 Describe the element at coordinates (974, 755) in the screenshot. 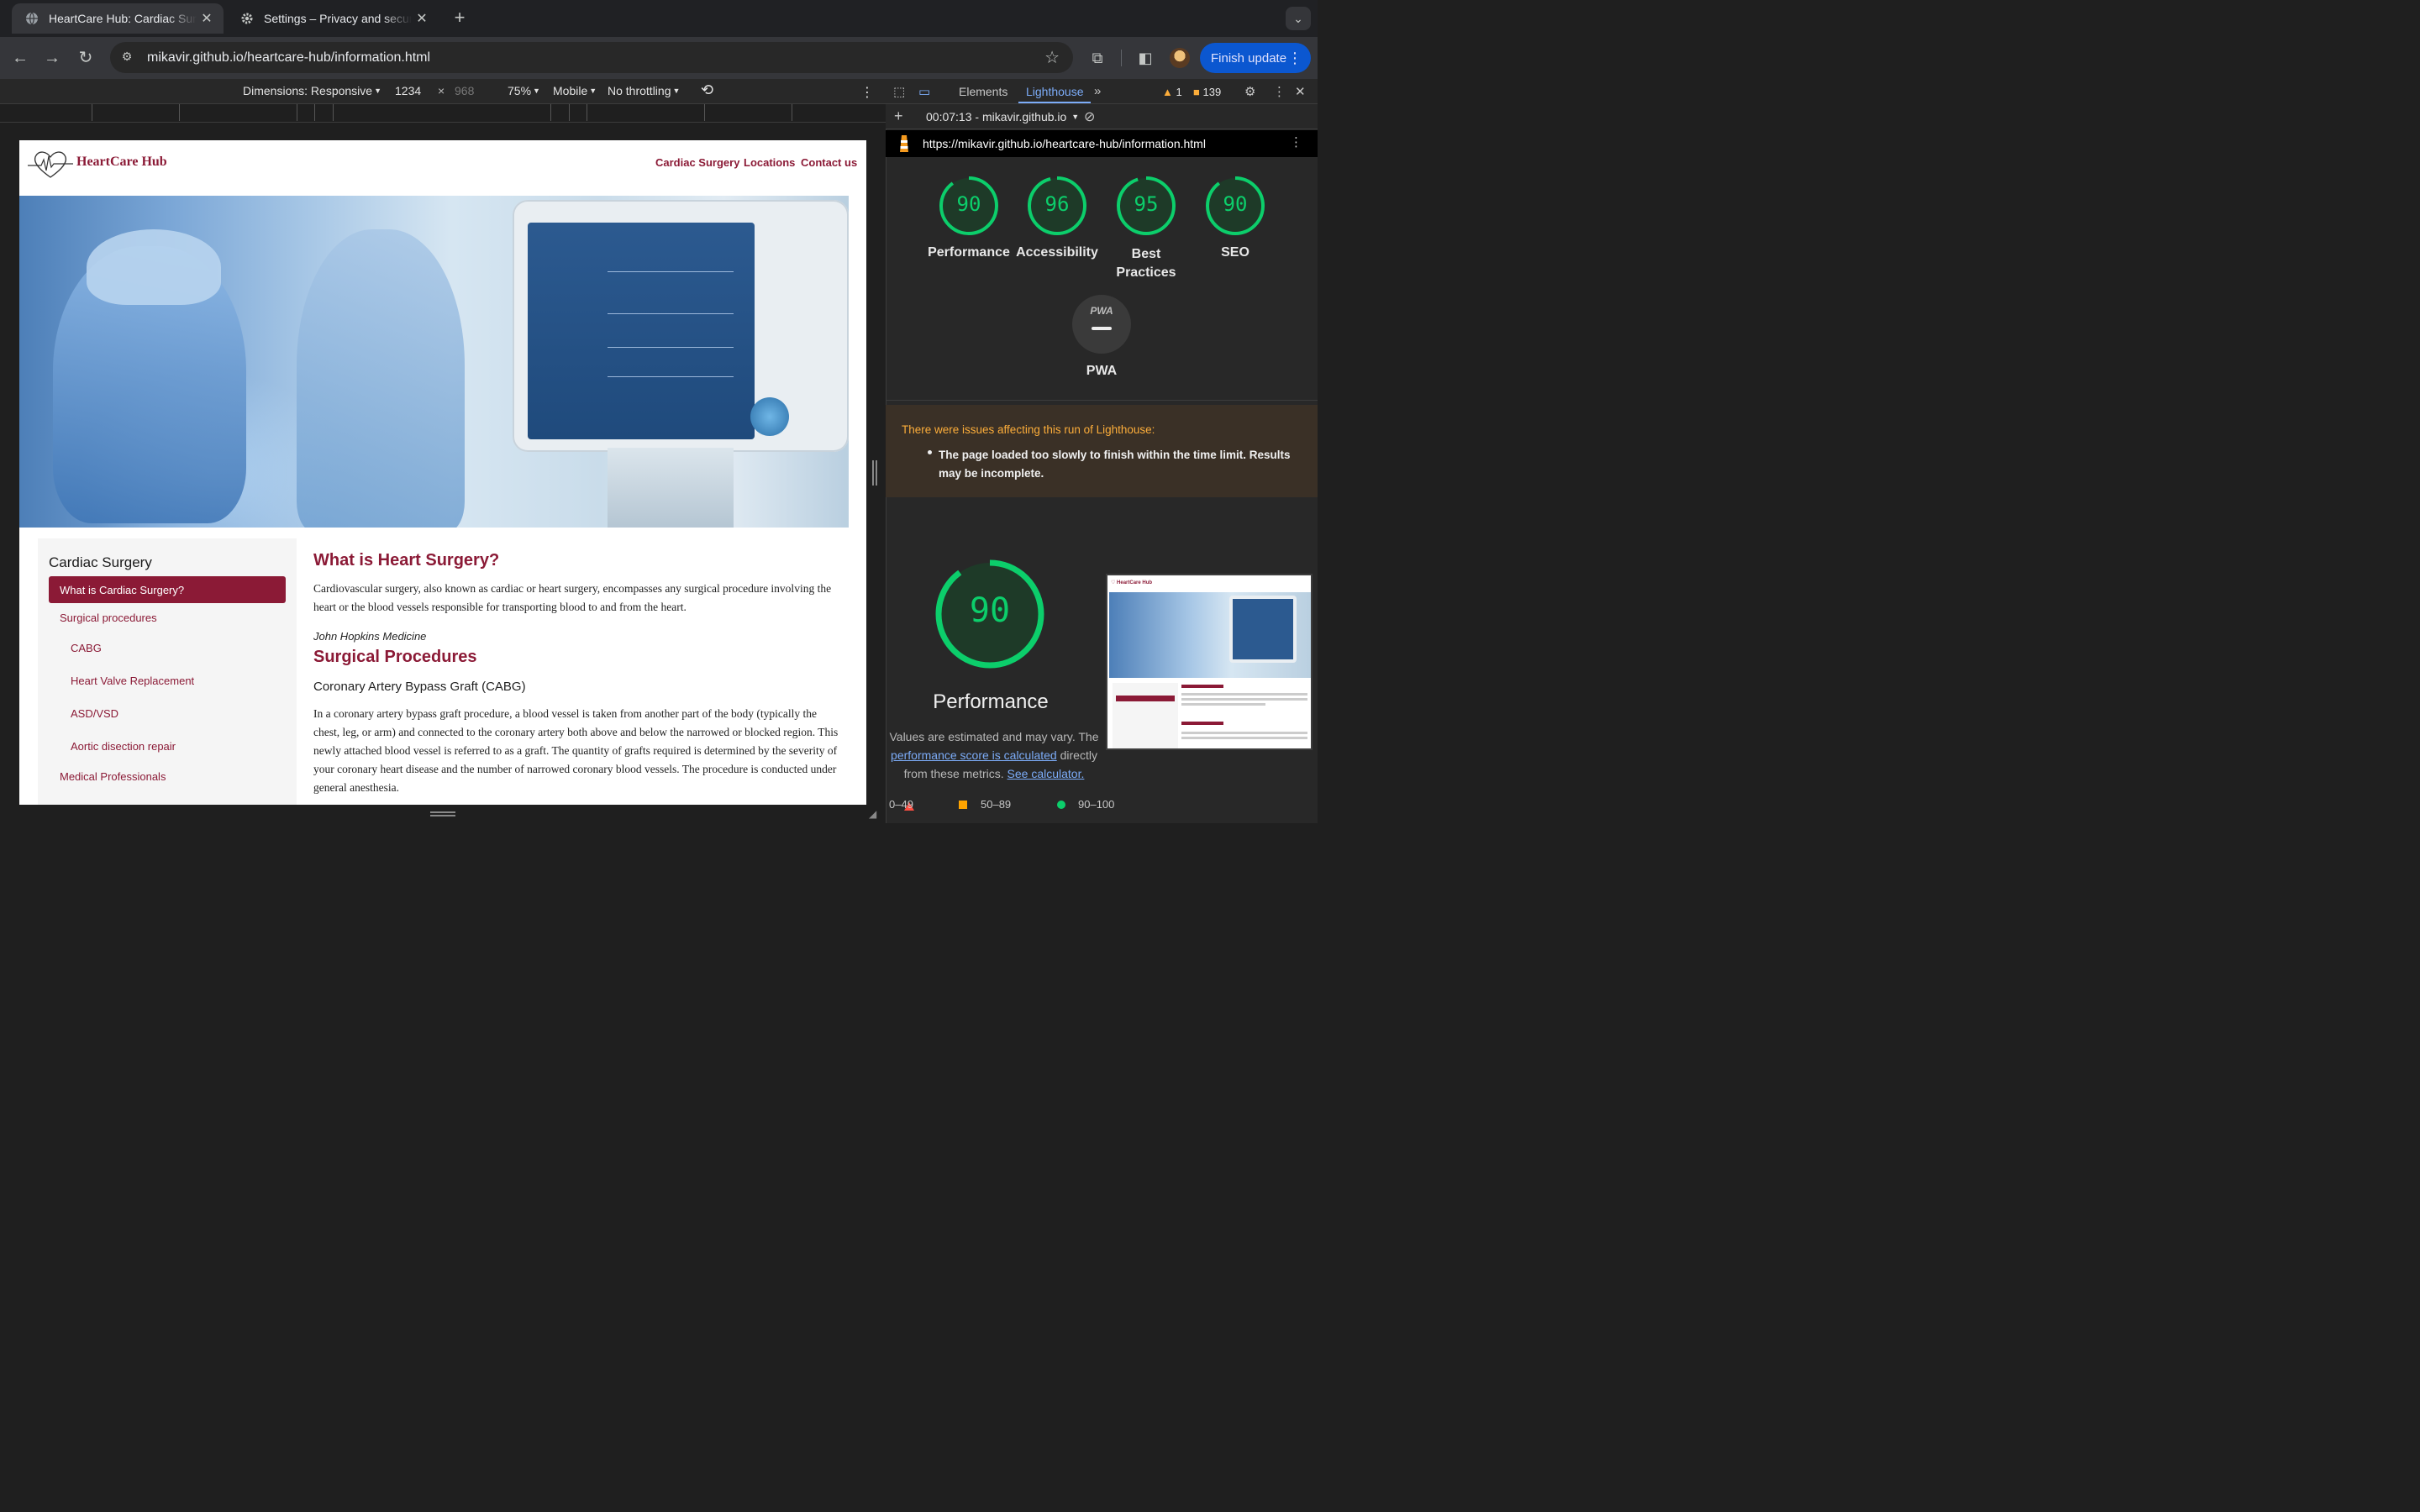

I see `score-calculated-link: performance score is calculated` at that location.